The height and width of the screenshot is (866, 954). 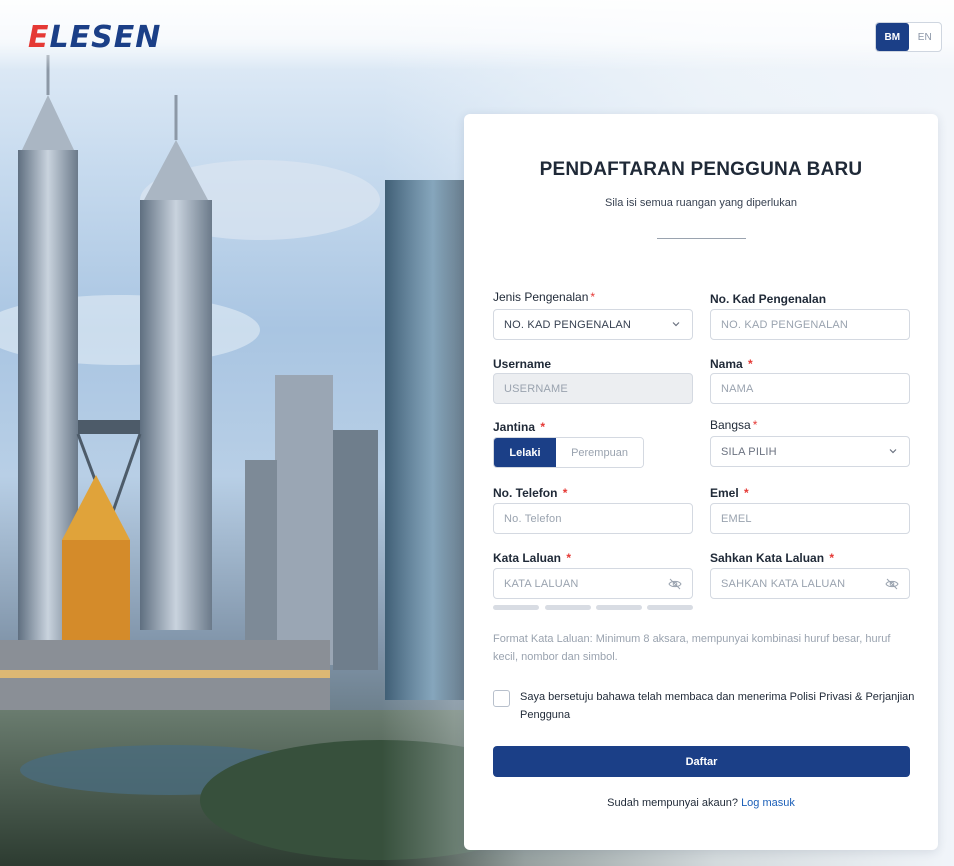 I want to click on gender-male-button: Lelaki, so click(x=525, y=452).